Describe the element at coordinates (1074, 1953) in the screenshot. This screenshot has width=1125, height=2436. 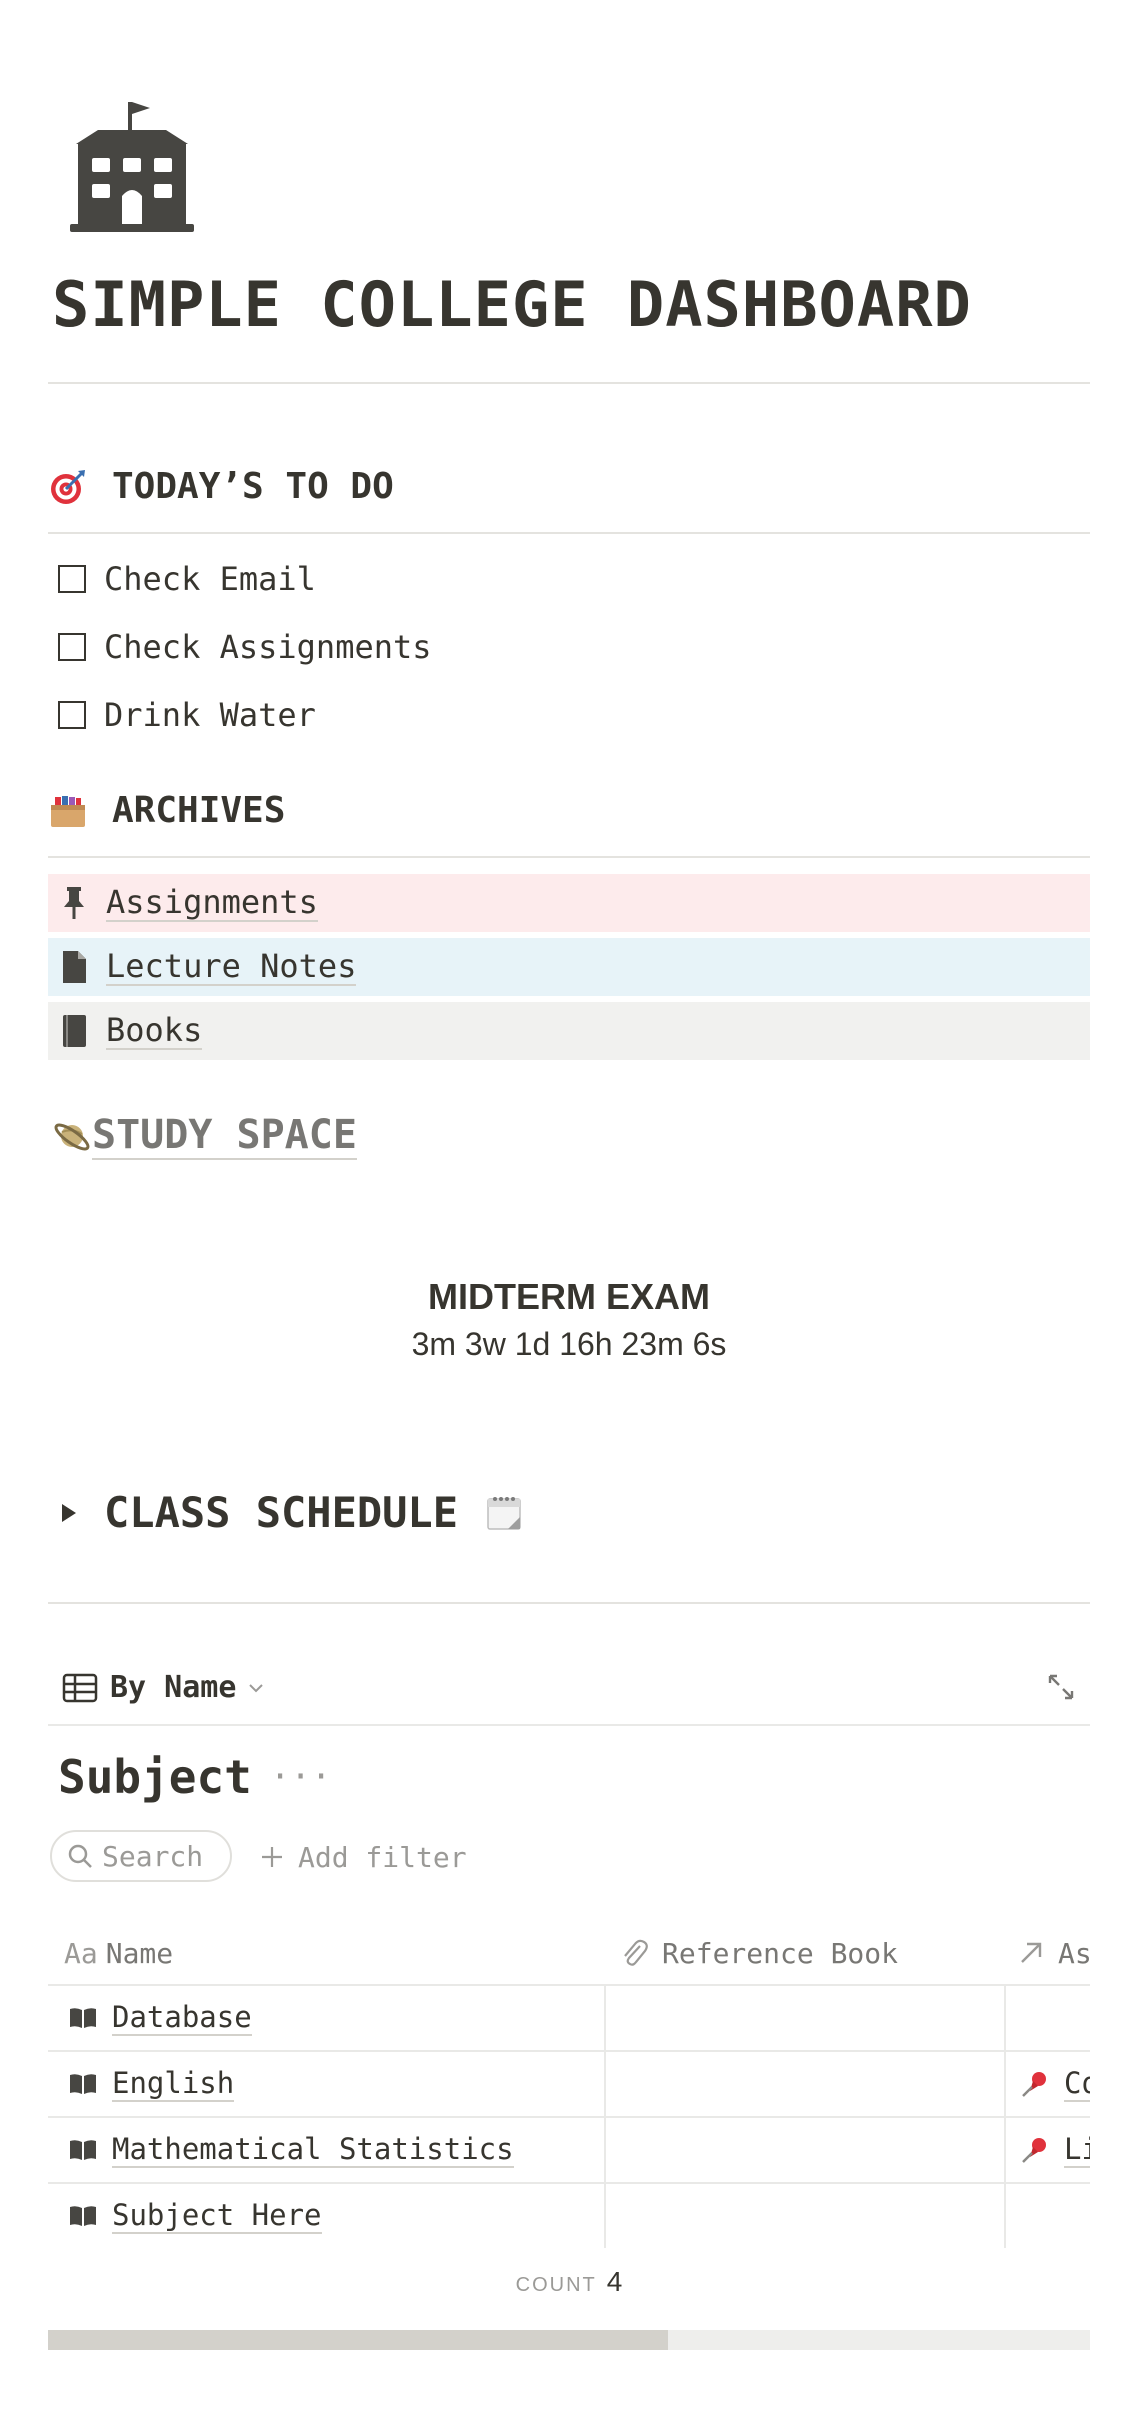
I see `column-label: As` at that location.